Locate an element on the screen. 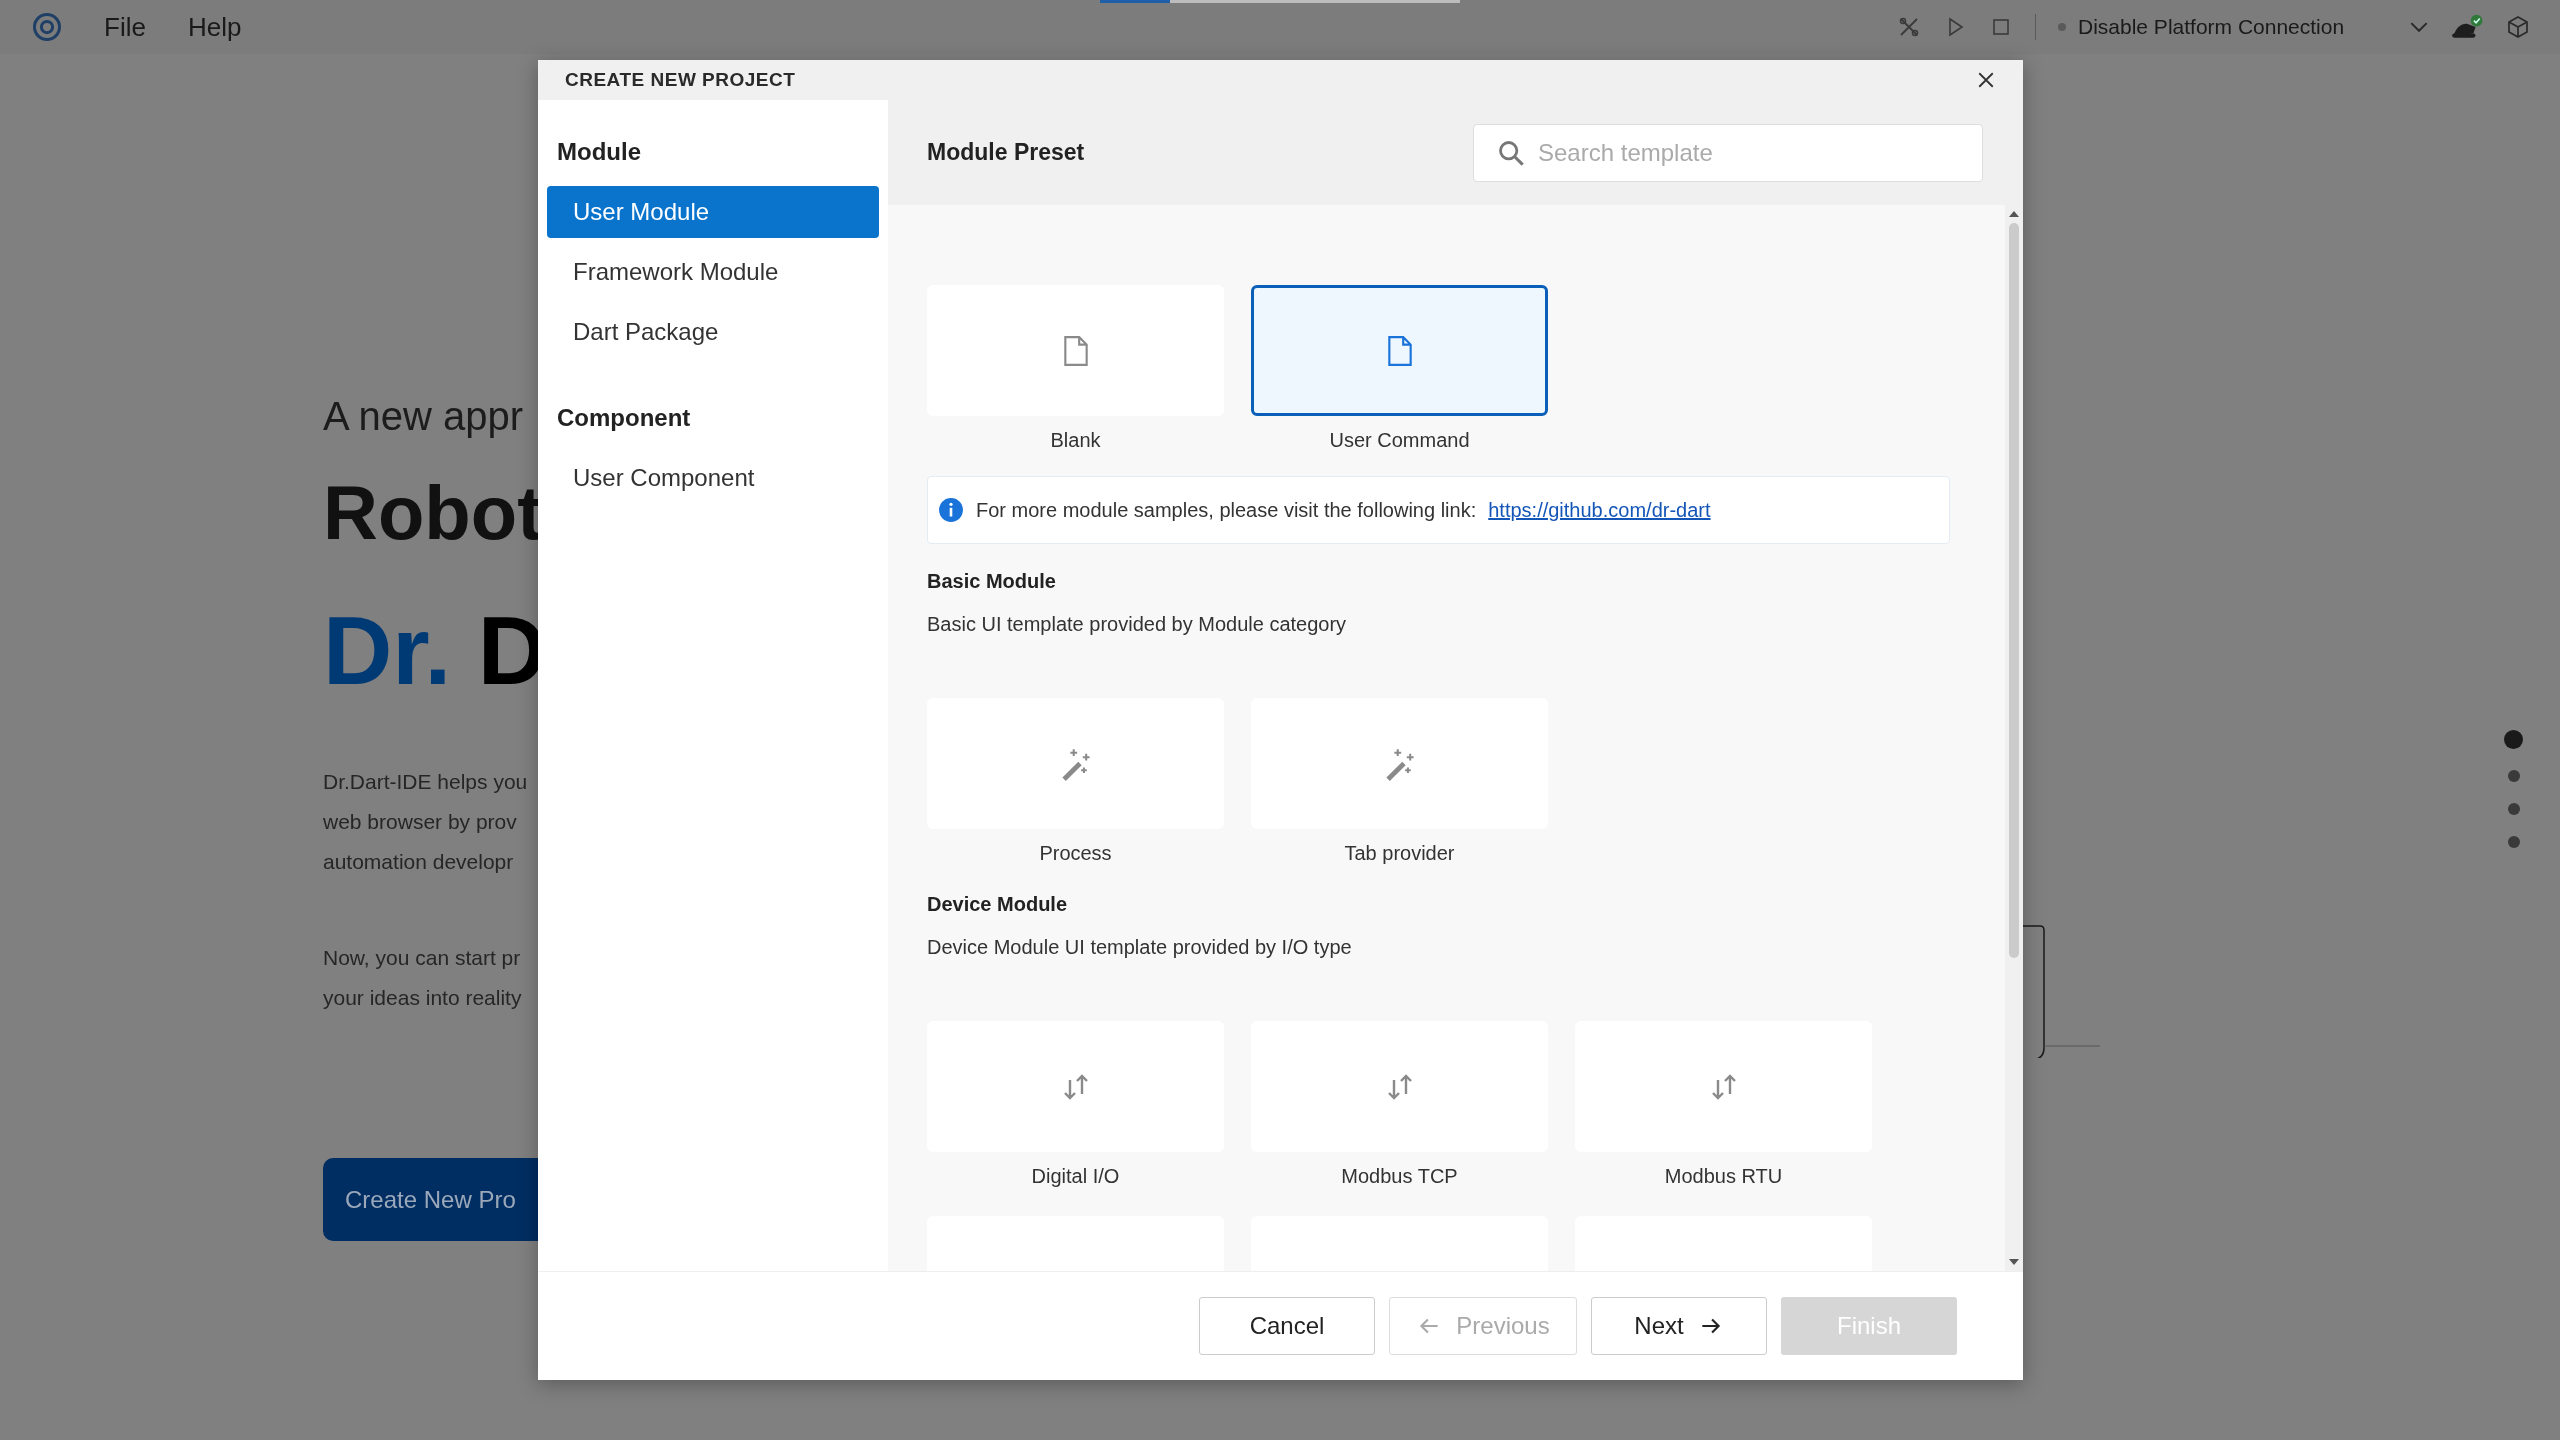 This screenshot has width=2560, height=1440. scroll-down-icon is located at coordinates (2014, 1262).